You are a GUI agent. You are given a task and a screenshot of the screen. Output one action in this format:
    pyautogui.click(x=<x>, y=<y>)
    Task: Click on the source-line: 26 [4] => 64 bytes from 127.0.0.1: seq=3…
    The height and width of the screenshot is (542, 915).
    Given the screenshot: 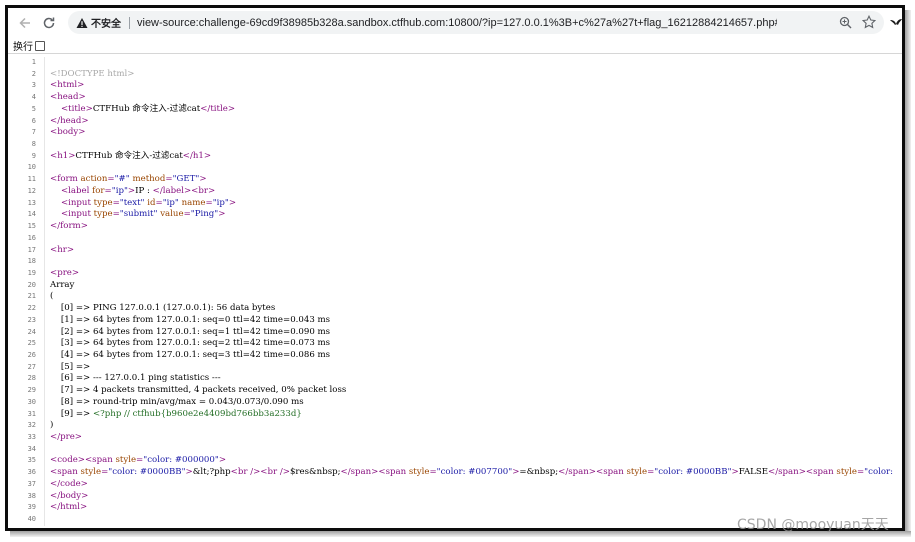 What is the action you would take?
    pyautogui.click(x=455, y=355)
    